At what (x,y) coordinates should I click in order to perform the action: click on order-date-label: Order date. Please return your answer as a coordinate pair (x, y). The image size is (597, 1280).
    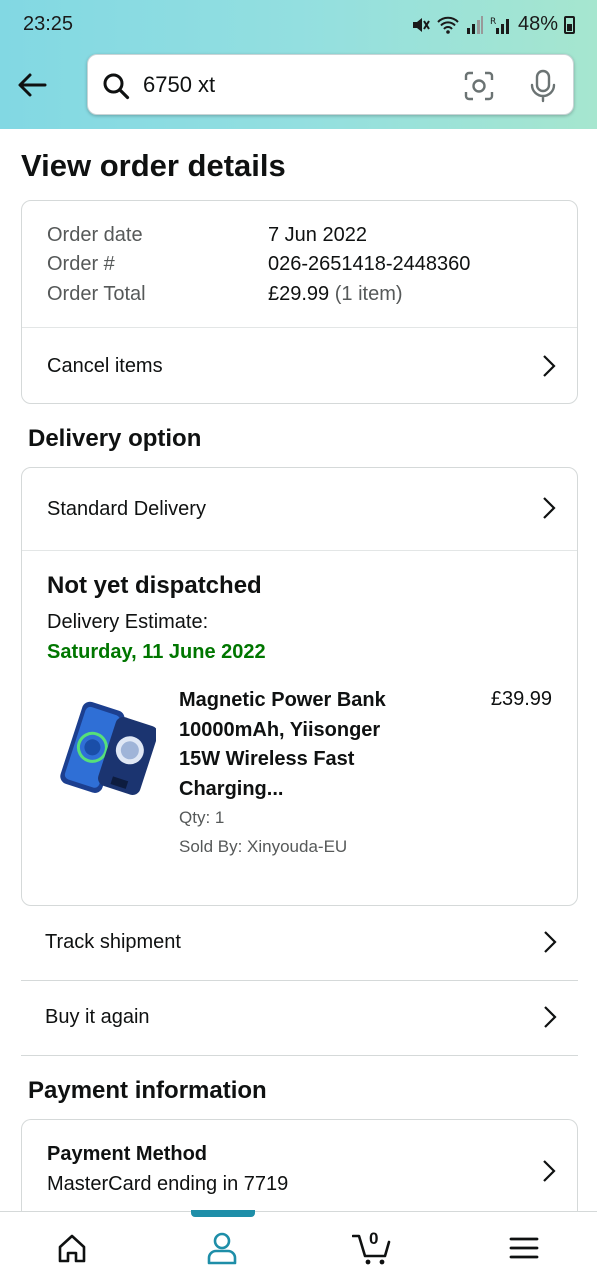
    Looking at the image, I should click on (95, 235).